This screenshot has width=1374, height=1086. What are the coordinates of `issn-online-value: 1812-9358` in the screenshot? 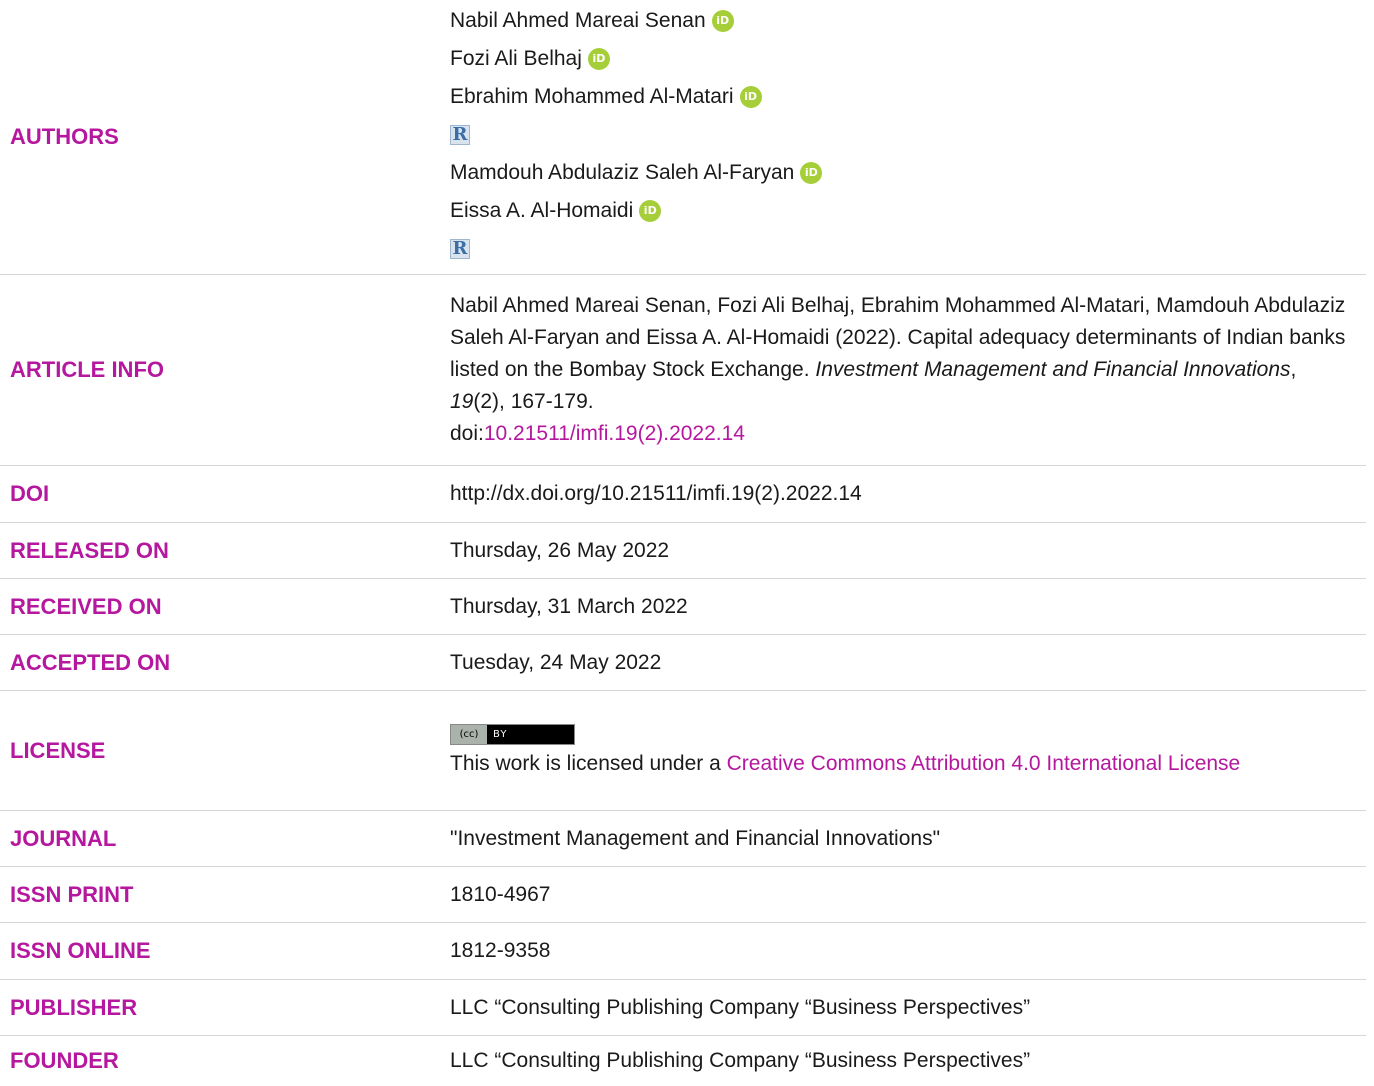 It's located at (500, 950).